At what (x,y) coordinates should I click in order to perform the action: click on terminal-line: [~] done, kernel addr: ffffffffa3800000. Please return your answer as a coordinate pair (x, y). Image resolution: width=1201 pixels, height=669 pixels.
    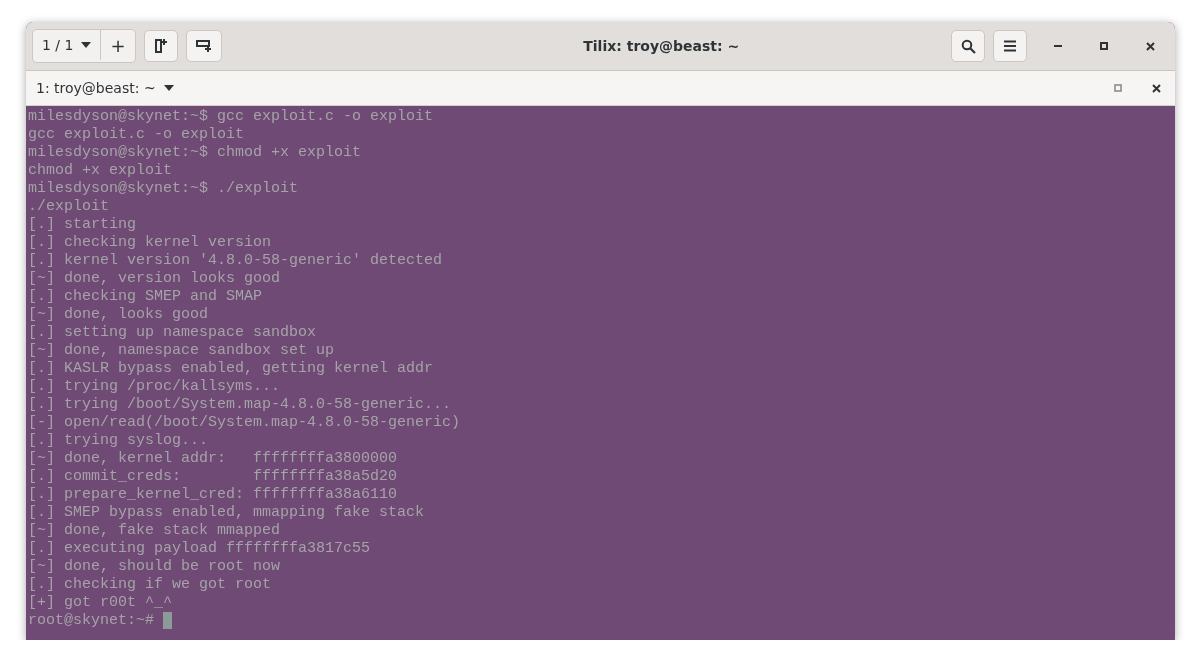
    Looking at the image, I should click on (213, 459).